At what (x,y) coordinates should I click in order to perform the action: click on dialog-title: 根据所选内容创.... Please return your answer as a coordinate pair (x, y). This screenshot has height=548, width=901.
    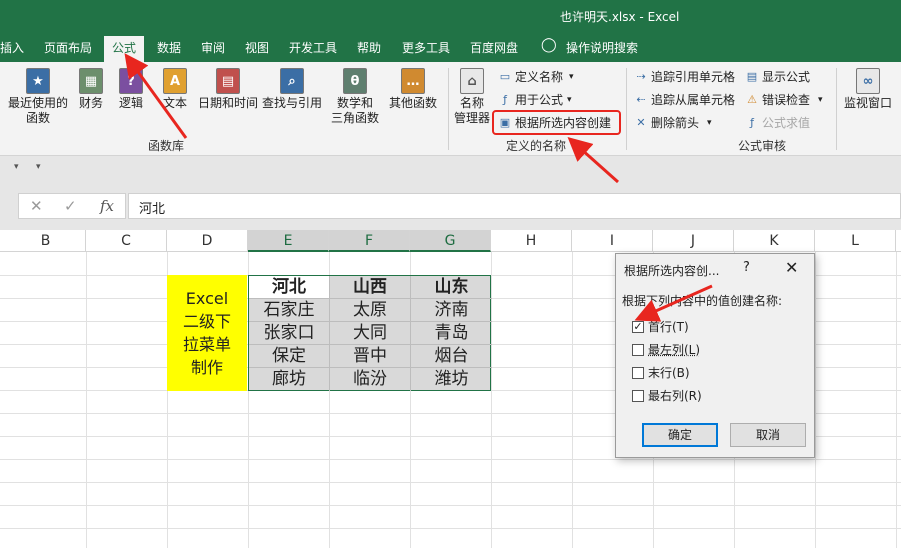
    Looking at the image, I should click on (672, 271).